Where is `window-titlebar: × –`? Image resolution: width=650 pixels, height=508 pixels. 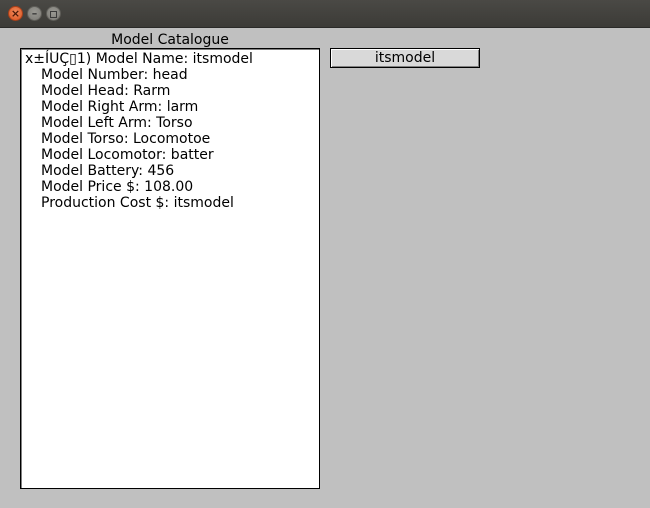
window-titlebar: × – is located at coordinates (325, 14).